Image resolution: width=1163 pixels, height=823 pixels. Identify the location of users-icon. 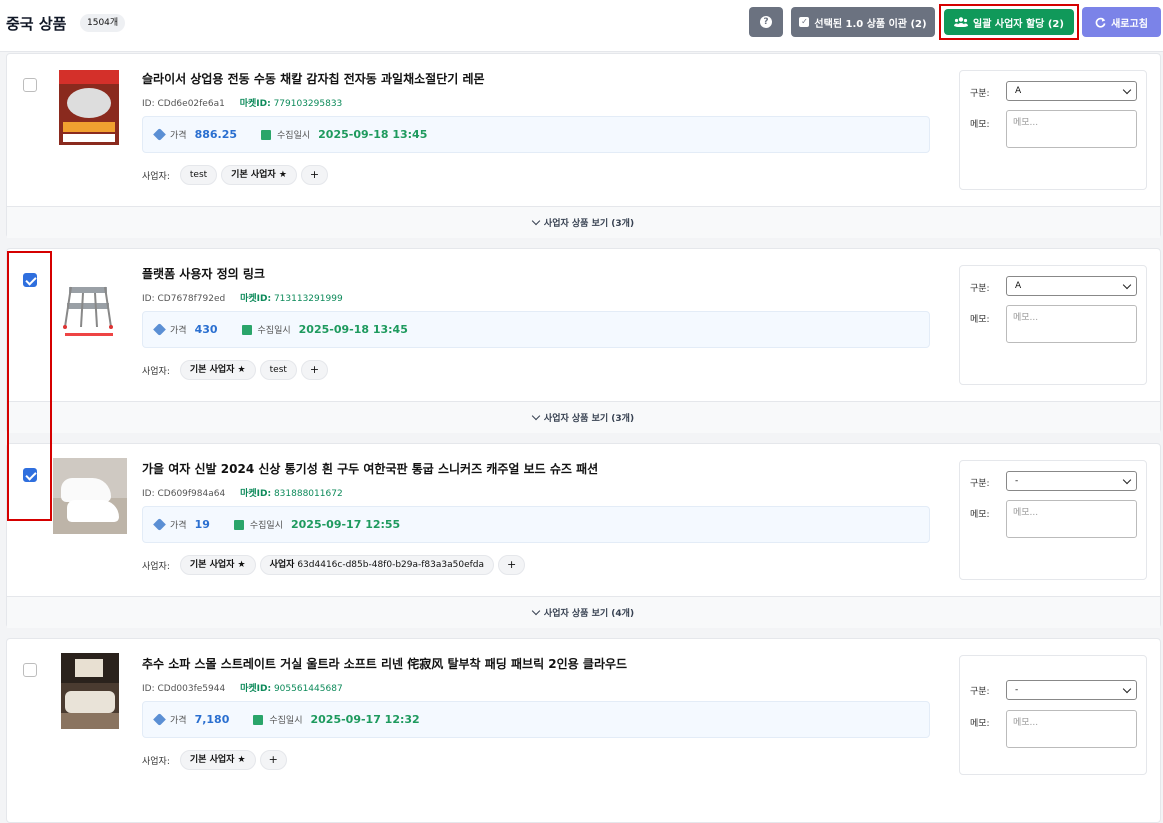
(961, 22).